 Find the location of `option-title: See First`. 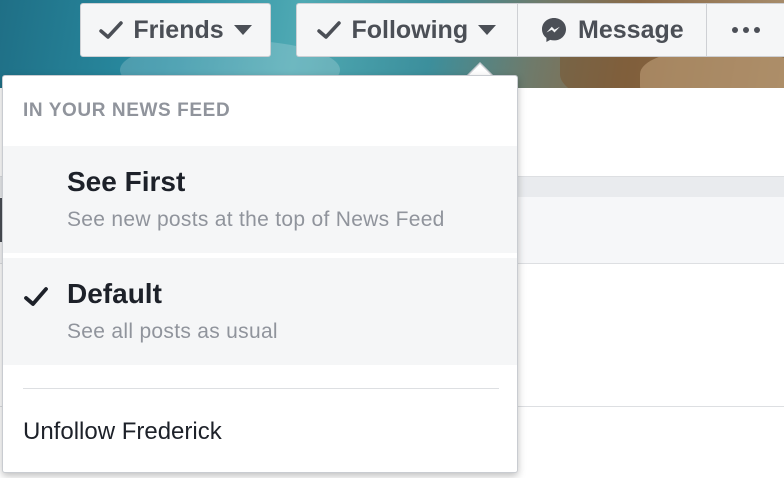

option-title: See First is located at coordinates (126, 181).